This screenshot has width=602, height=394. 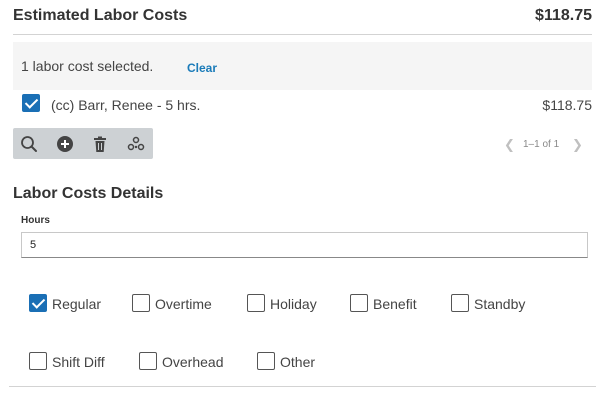 What do you see at coordinates (302, 104) in the screenshot?
I see `labor-item-row: (cc) Barr, Renee - 5 hrs. $118.75` at bounding box center [302, 104].